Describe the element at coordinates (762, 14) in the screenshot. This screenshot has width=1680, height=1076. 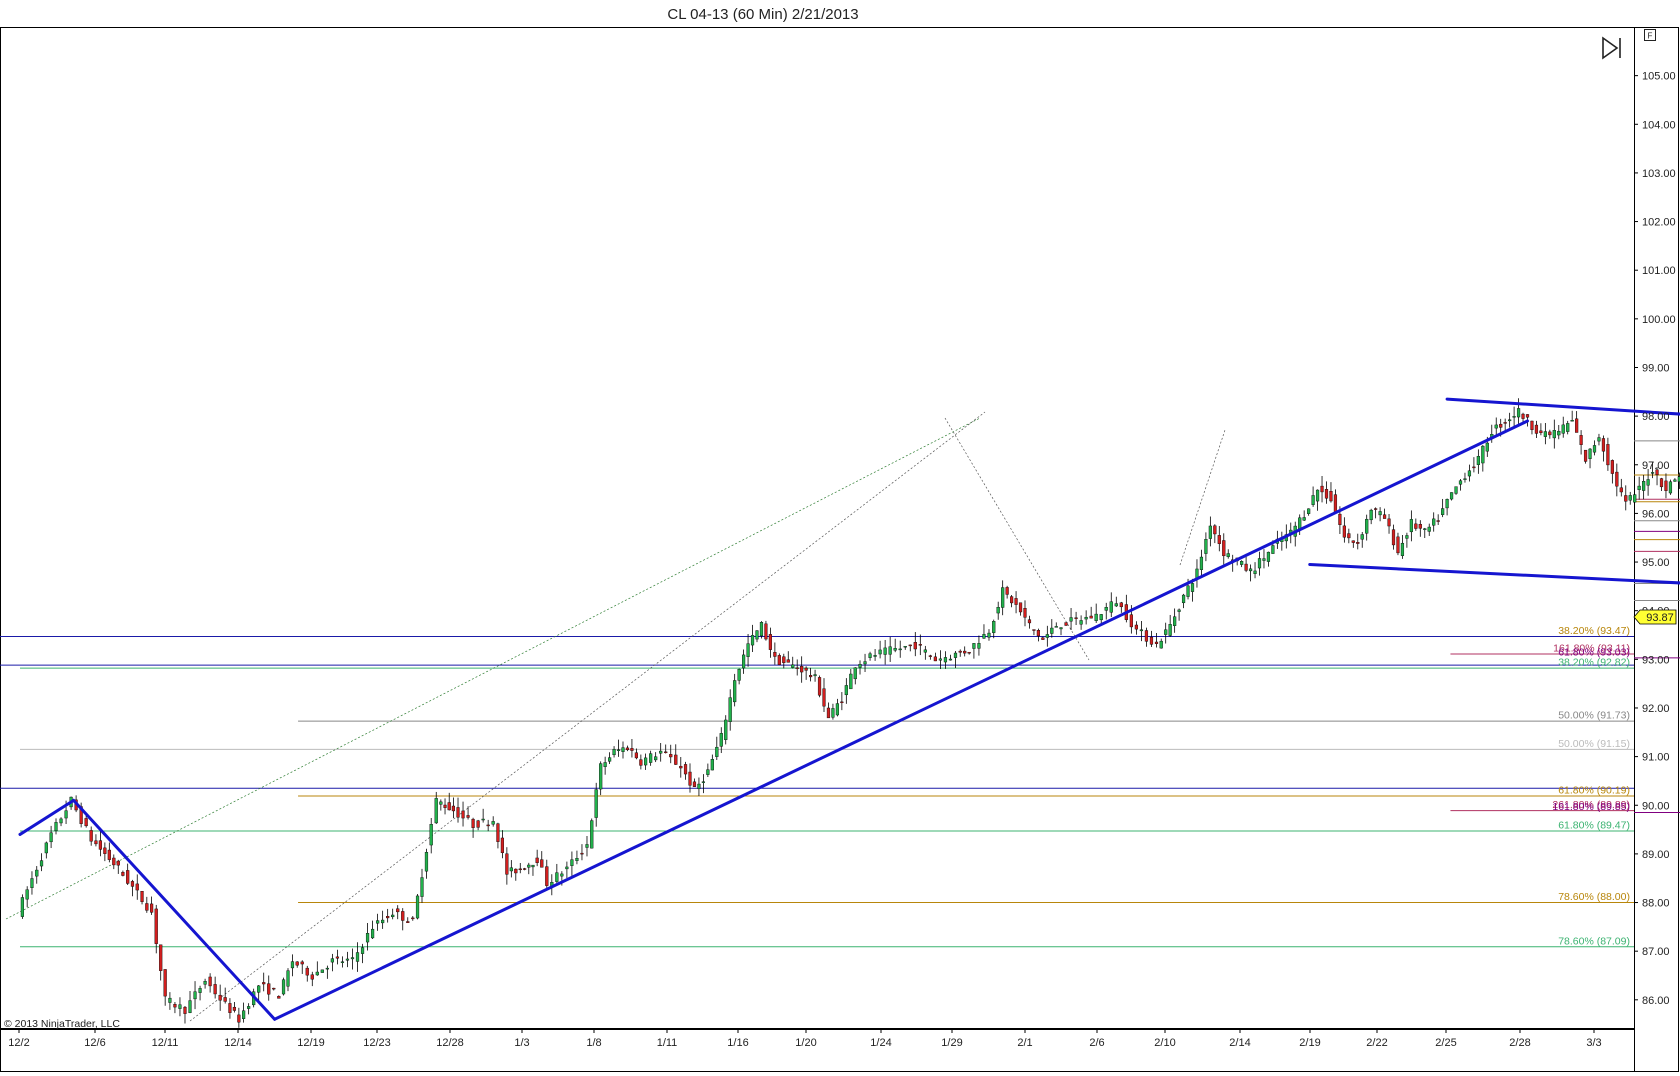
I see `chart-title: CL 04-13 (60 Min) 2/21/2013` at that location.